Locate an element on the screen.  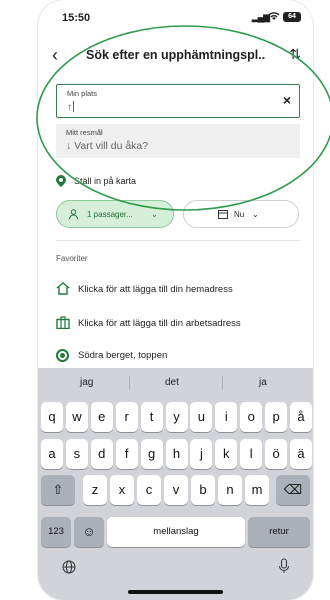
key-p: p is located at coordinates (276, 417).